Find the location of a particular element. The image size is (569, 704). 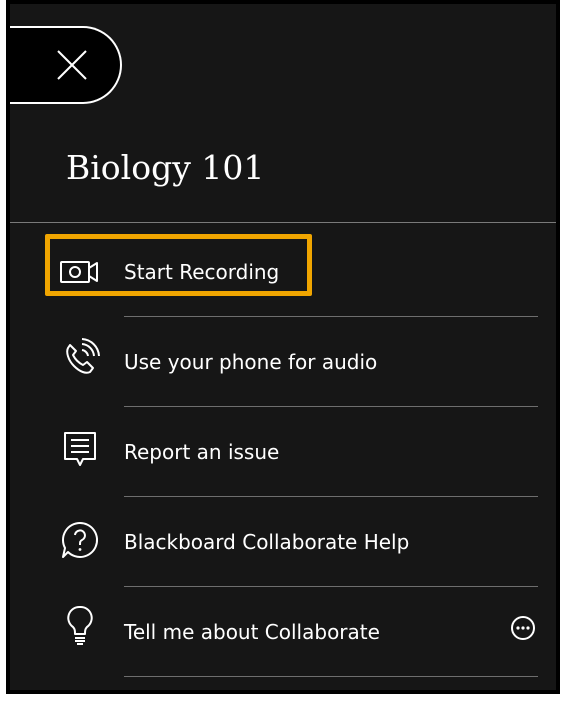

close-button is located at coordinates (66, 65).